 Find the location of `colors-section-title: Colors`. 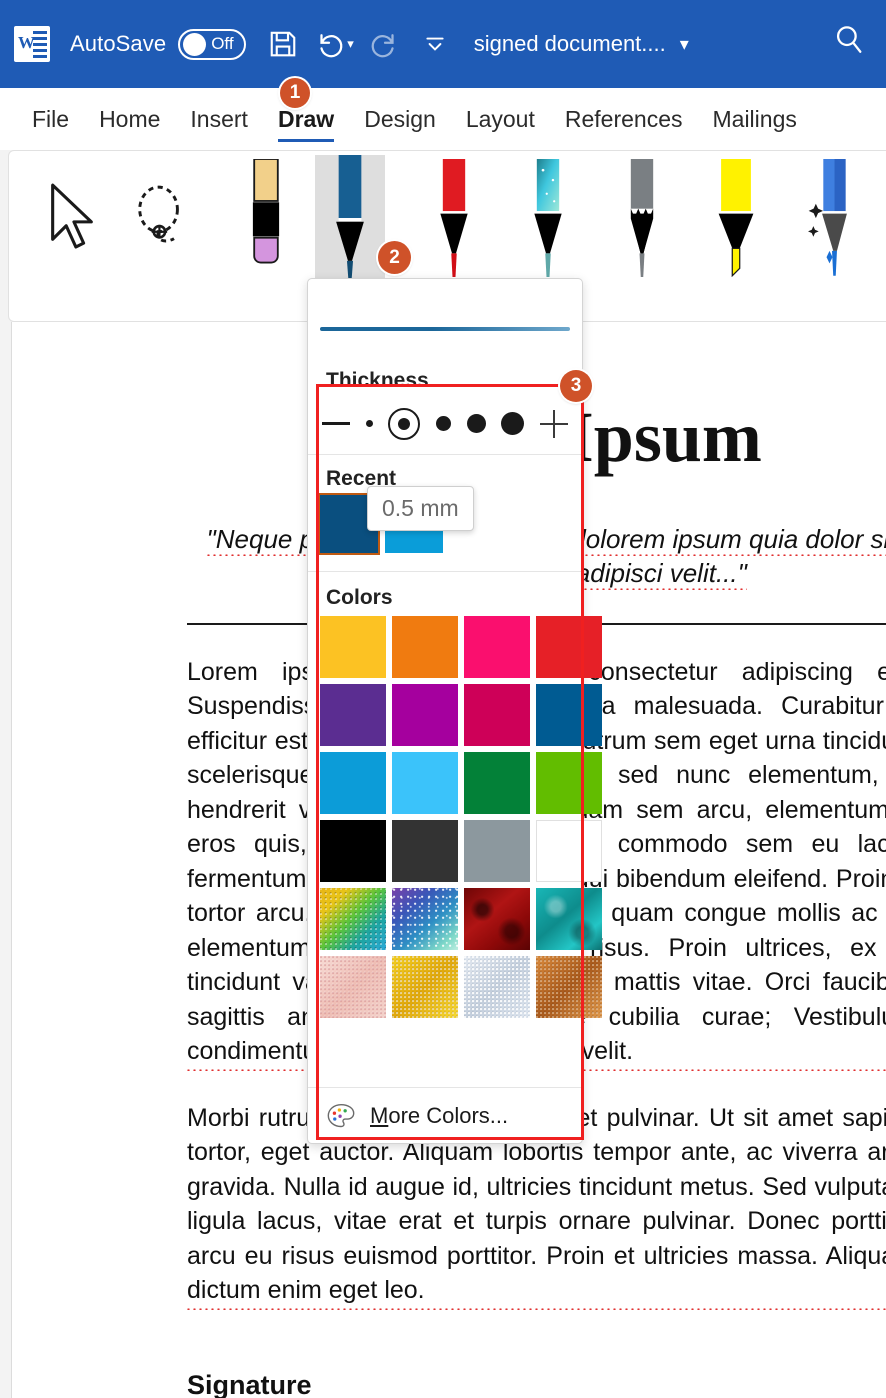

colors-section-title: Colors is located at coordinates (359, 597).